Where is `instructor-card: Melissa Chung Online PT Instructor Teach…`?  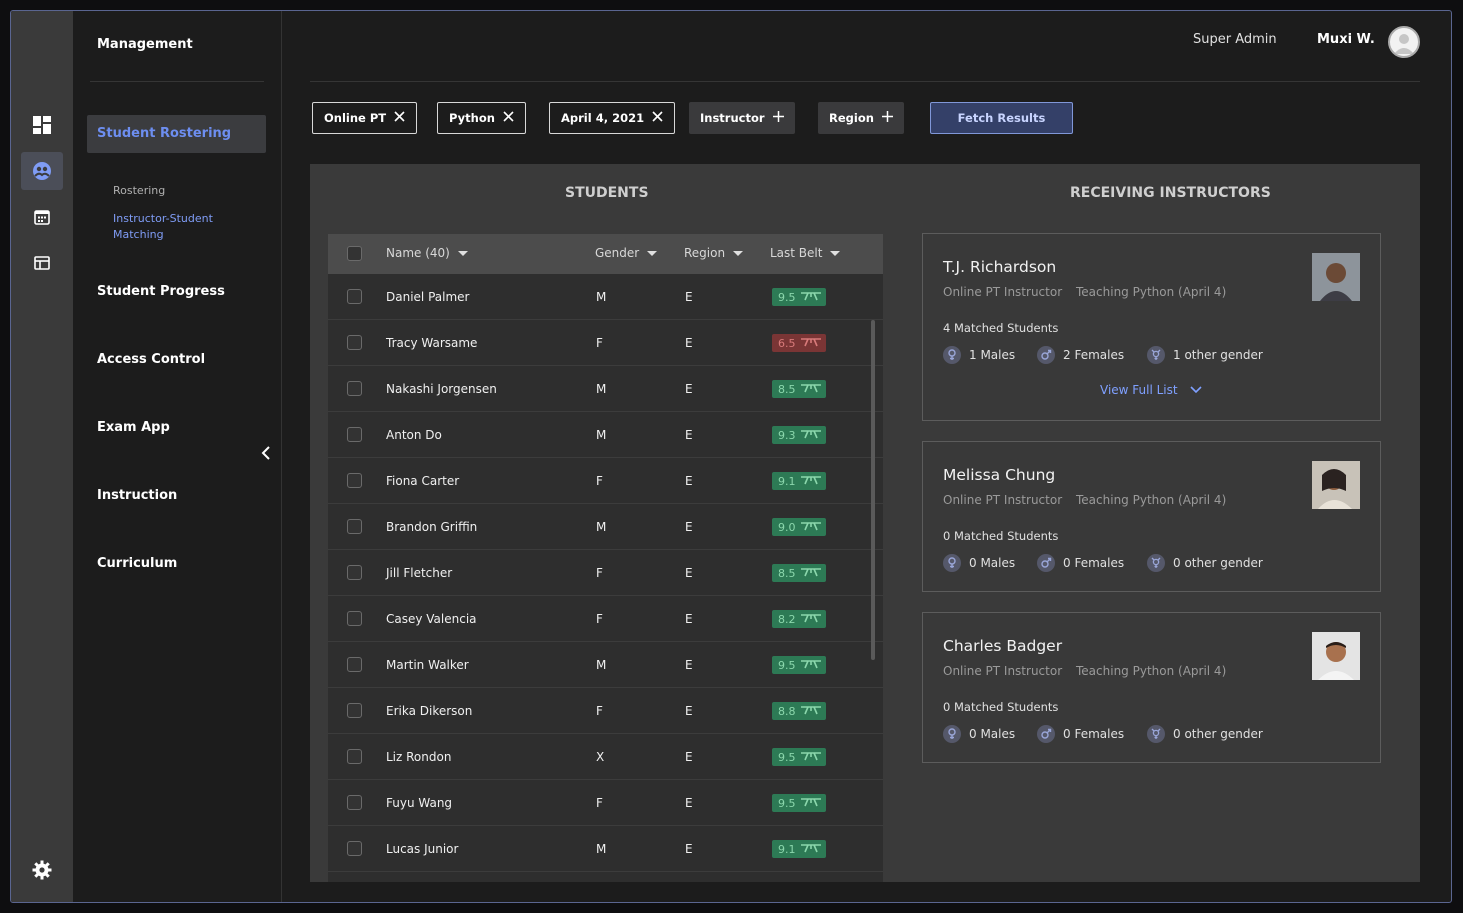 instructor-card: Melissa Chung Online PT Instructor Teach… is located at coordinates (1151, 516).